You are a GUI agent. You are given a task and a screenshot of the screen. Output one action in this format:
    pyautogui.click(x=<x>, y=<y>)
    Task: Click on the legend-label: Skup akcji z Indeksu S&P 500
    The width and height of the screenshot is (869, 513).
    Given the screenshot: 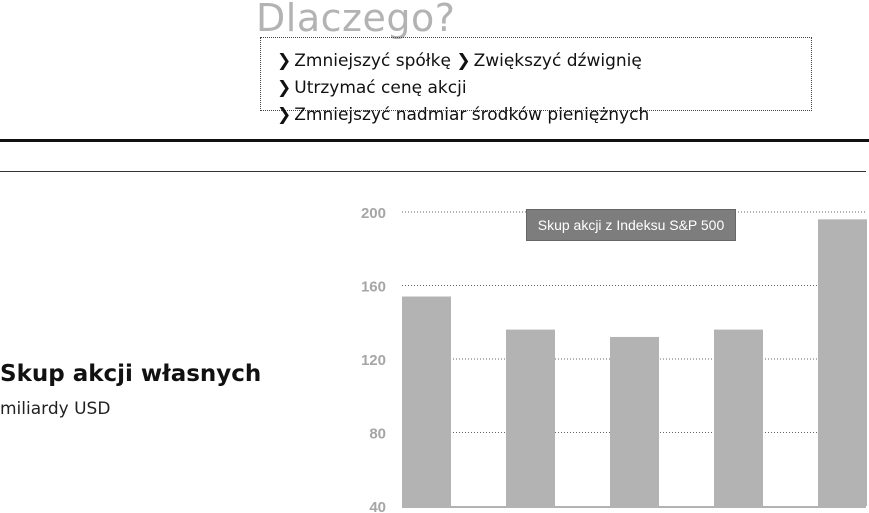 What is the action you would take?
    pyautogui.click(x=631, y=225)
    